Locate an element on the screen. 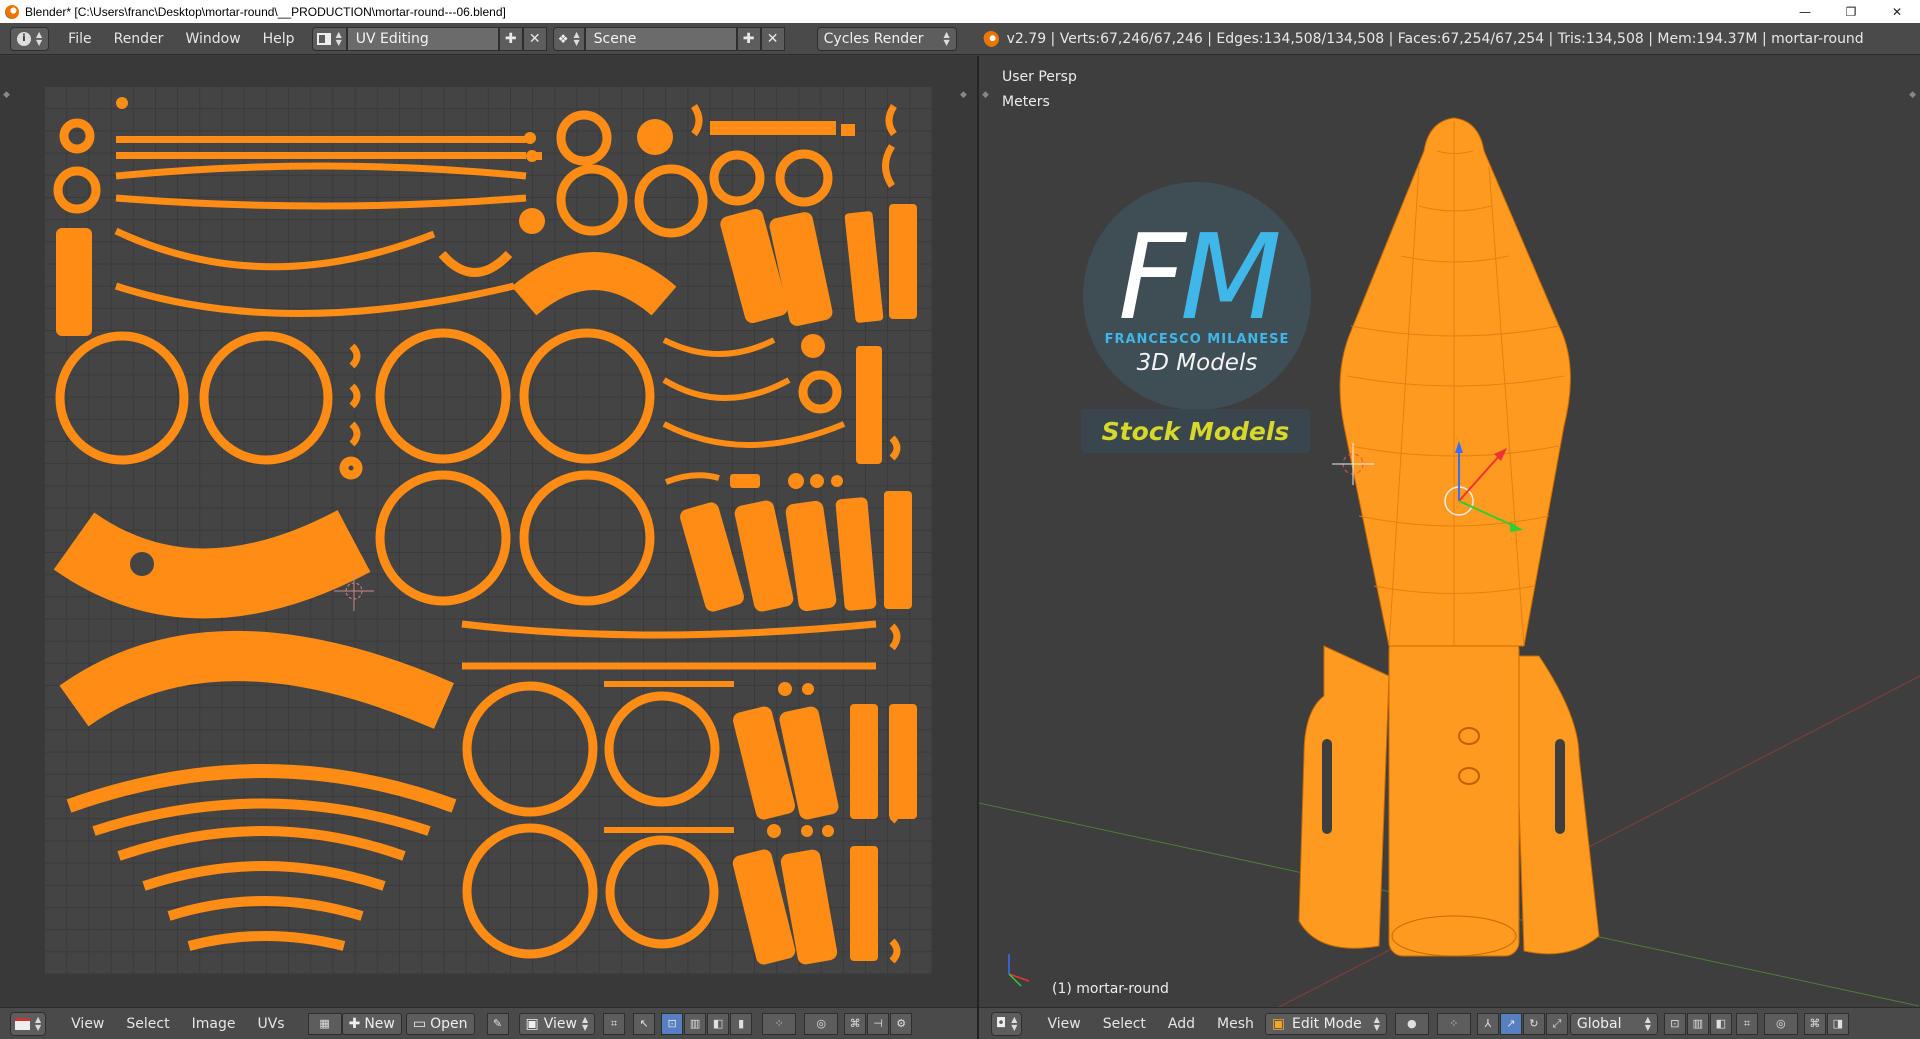  logo-name: FRANCESCO MILANESE is located at coordinates (1197, 339).